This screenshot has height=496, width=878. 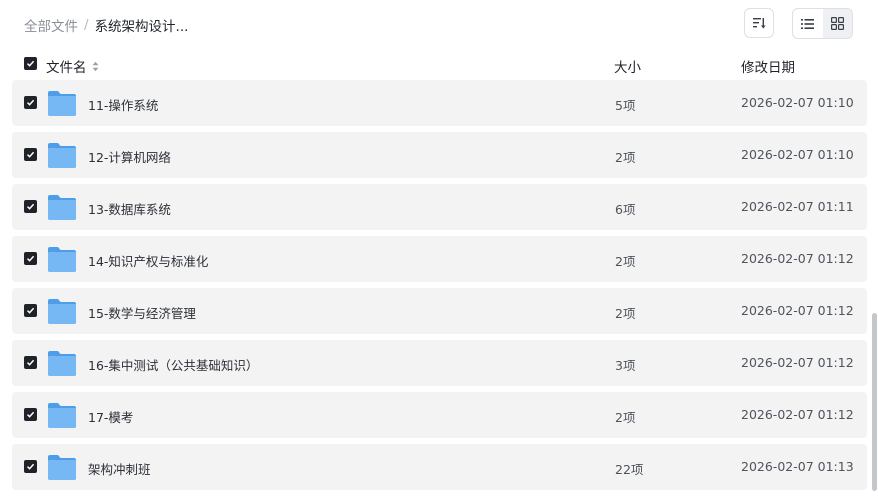 What do you see at coordinates (129, 156) in the screenshot?
I see `file-name: 12-计算机网络` at bounding box center [129, 156].